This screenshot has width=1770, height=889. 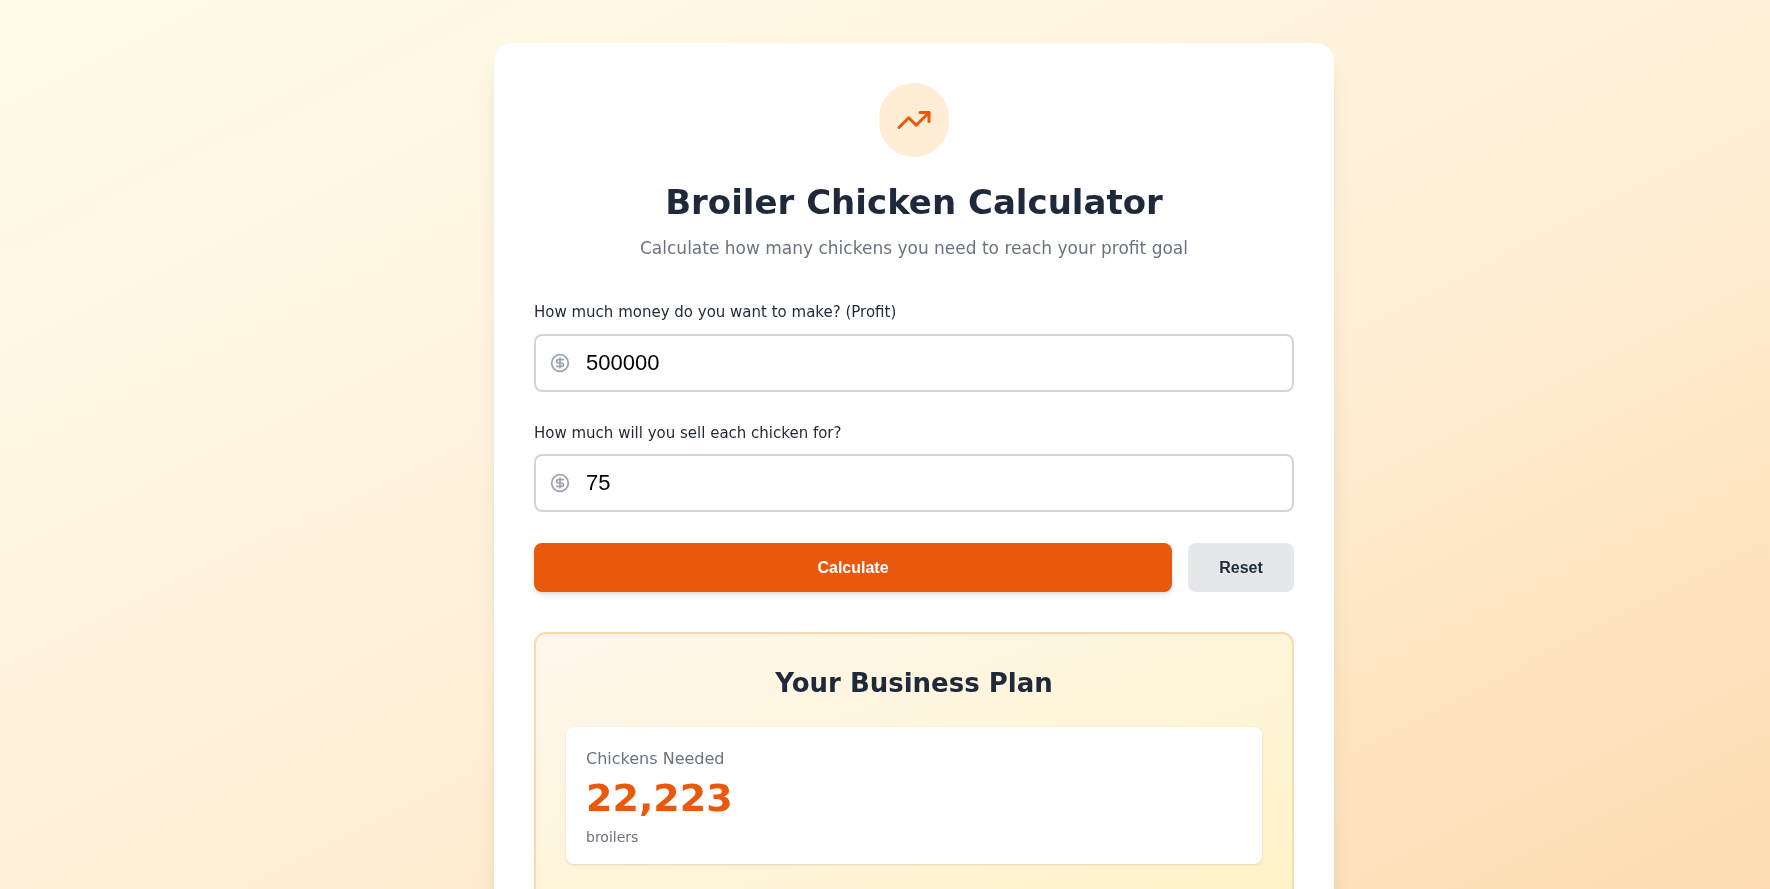 What do you see at coordinates (914, 248) in the screenshot?
I see `page-subtitle: Calculate how many chickens you need to reach your profit goal` at bounding box center [914, 248].